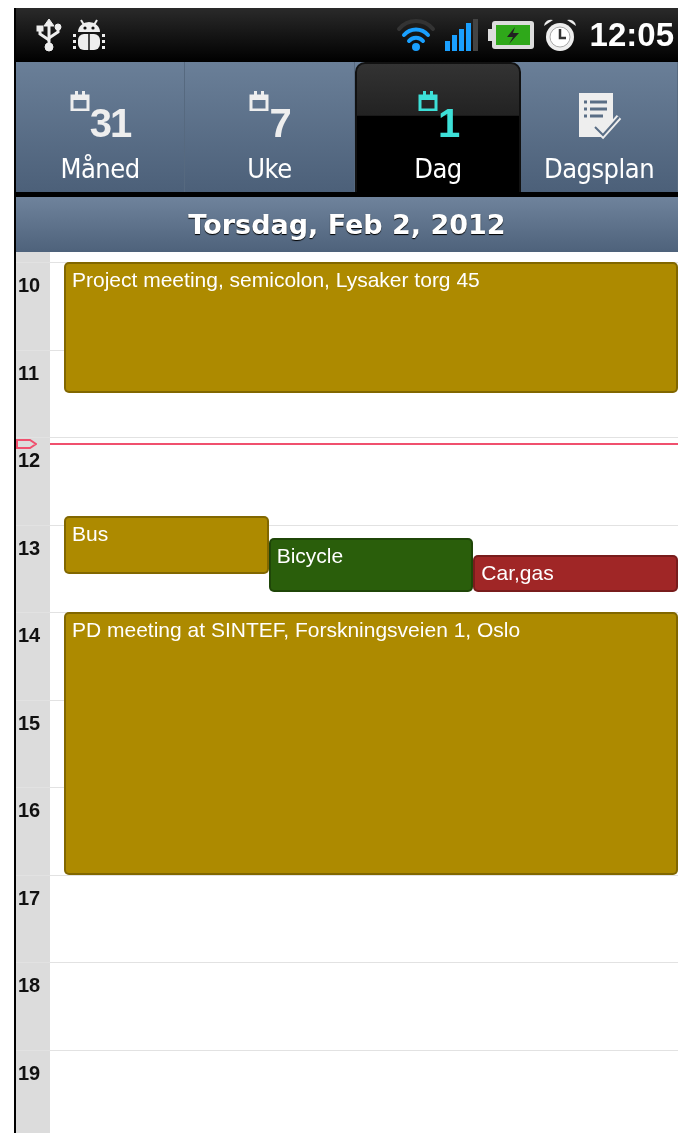 The width and height of the screenshot is (678, 1133). Describe the element at coordinates (371, 328) in the screenshot. I see `calendar-event: Project meeting, semicolon, Lysaker torg 45` at that location.